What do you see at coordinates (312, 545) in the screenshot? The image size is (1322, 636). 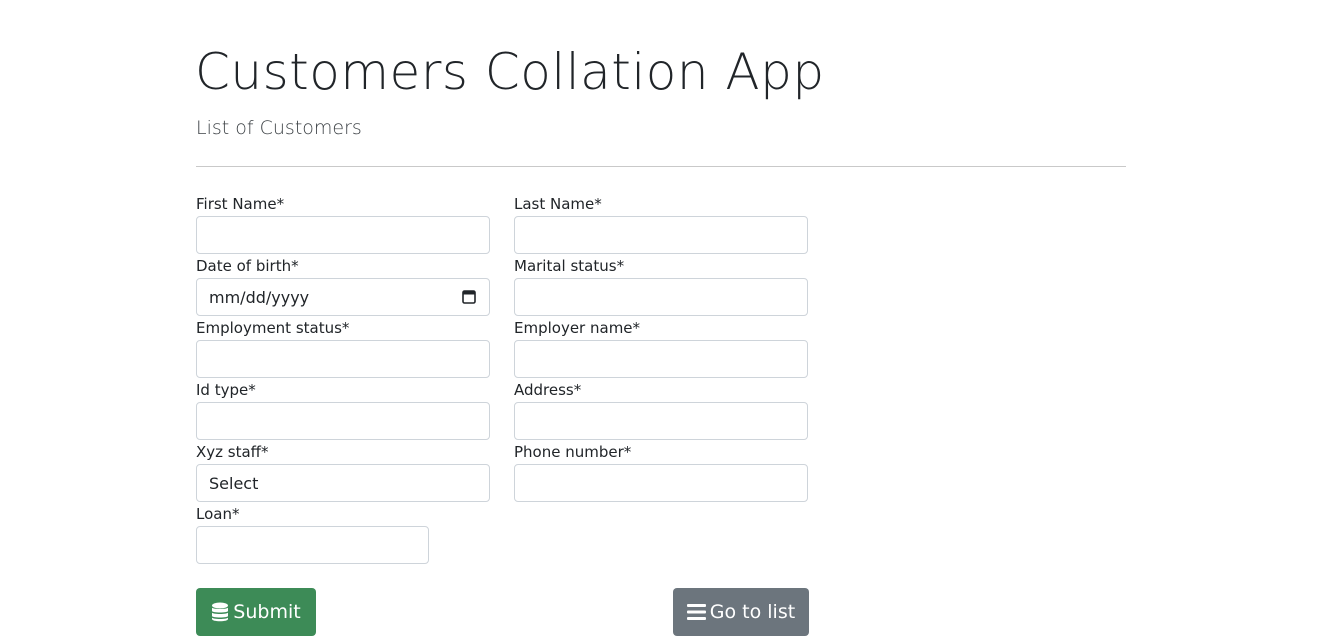 I see `loan-input` at bounding box center [312, 545].